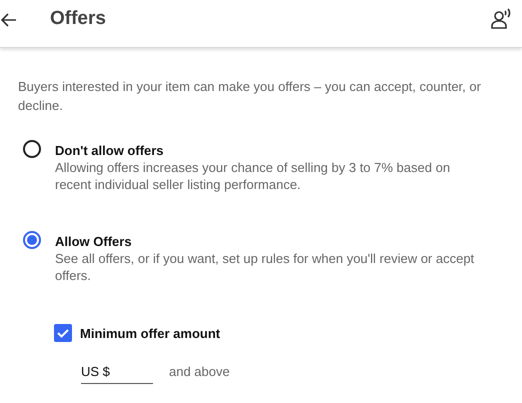 Image resolution: width=522 pixels, height=403 pixels. Describe the element at coordinates (250, 96) in the screenshot. I see `intro-text: Buyers interested in your item can make you offers – you can accept, counter, or decline.` at that location.